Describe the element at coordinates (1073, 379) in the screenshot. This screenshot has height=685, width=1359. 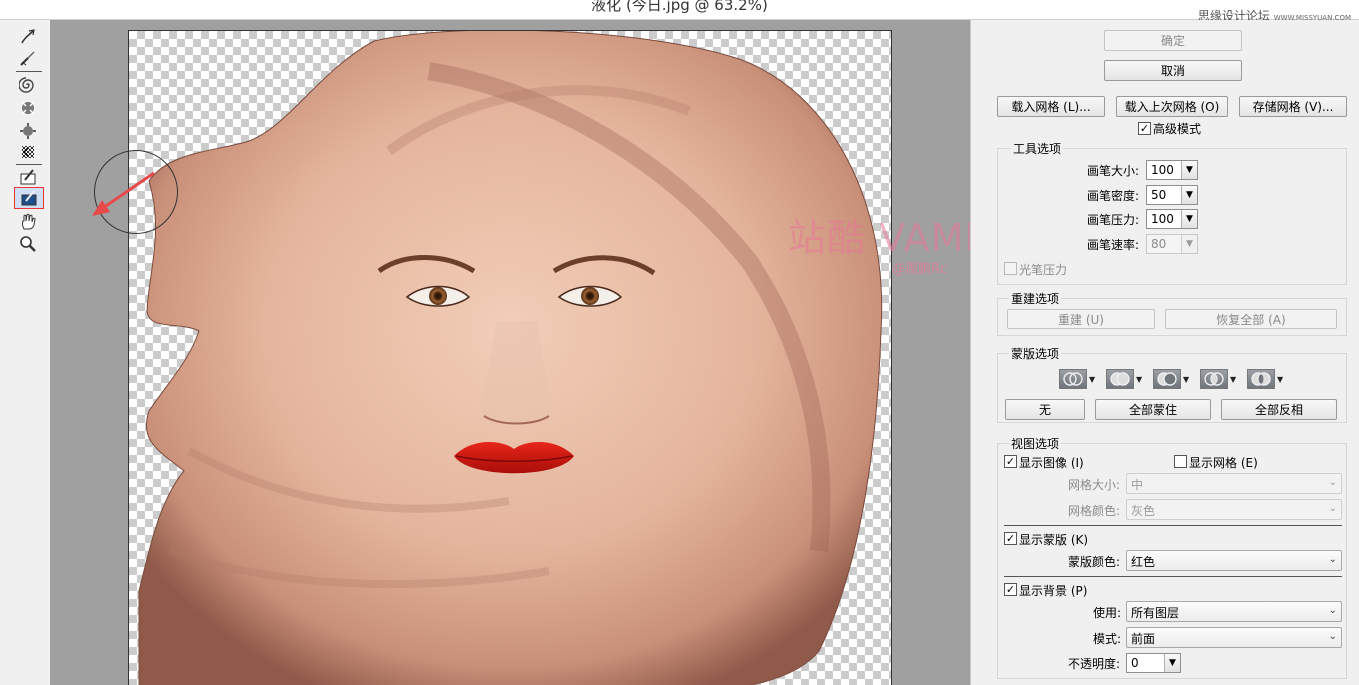
I see `mask-replace-icon` at that location.